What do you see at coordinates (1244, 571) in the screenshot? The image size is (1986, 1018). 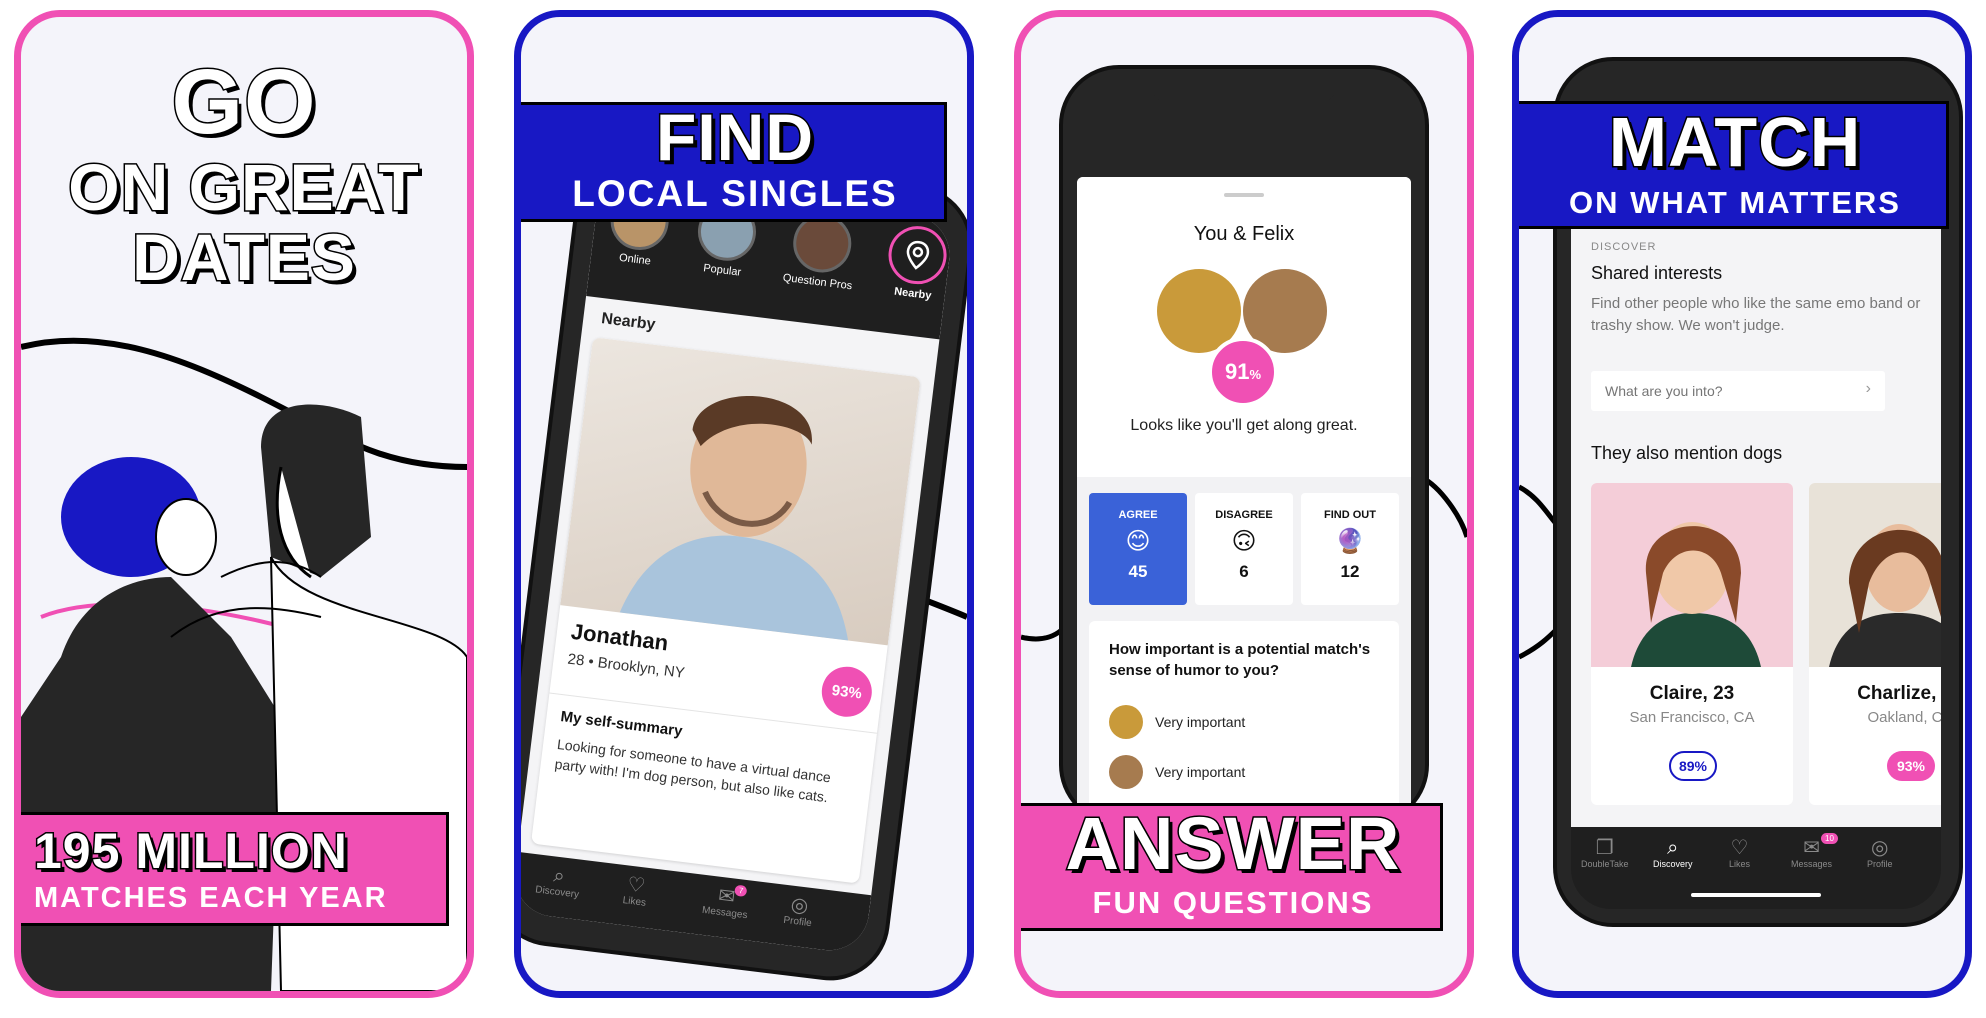 I see `stat-value: 6` at bounding box center [1244, 571].